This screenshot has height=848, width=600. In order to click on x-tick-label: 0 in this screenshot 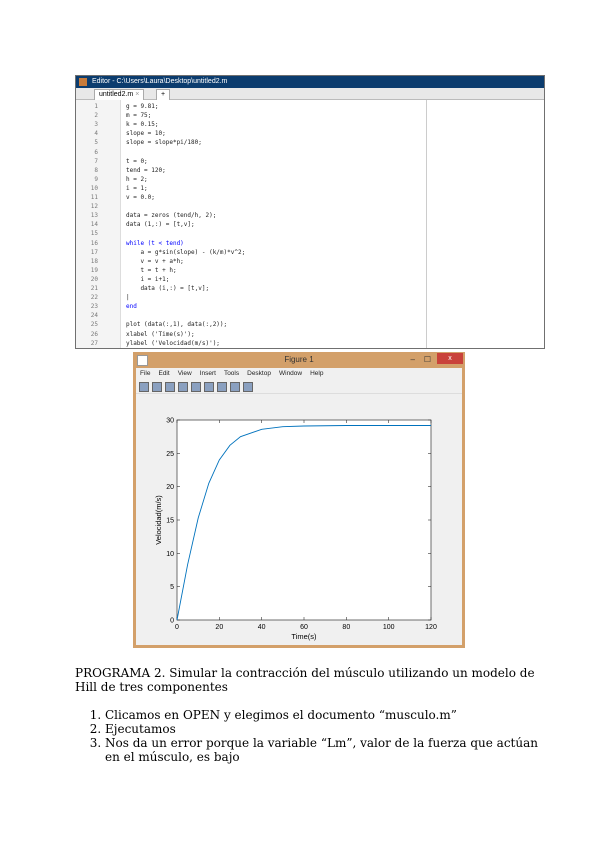, I will do `click(177, 627)`.